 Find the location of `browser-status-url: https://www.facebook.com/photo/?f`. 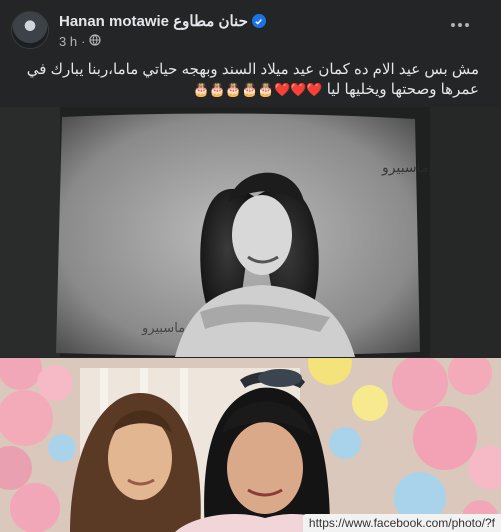

browser-status-url: https://www.facebook.com/photo/?f is located at coordinates (401, 523).